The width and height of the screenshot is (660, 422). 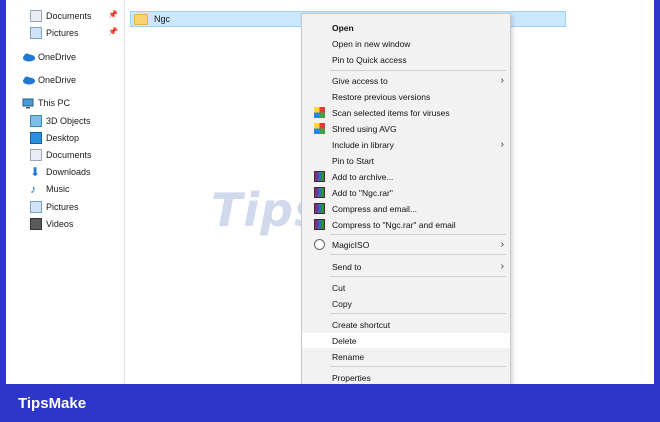 I want to click on avg-shred-icon, so click(x=319, y=128).